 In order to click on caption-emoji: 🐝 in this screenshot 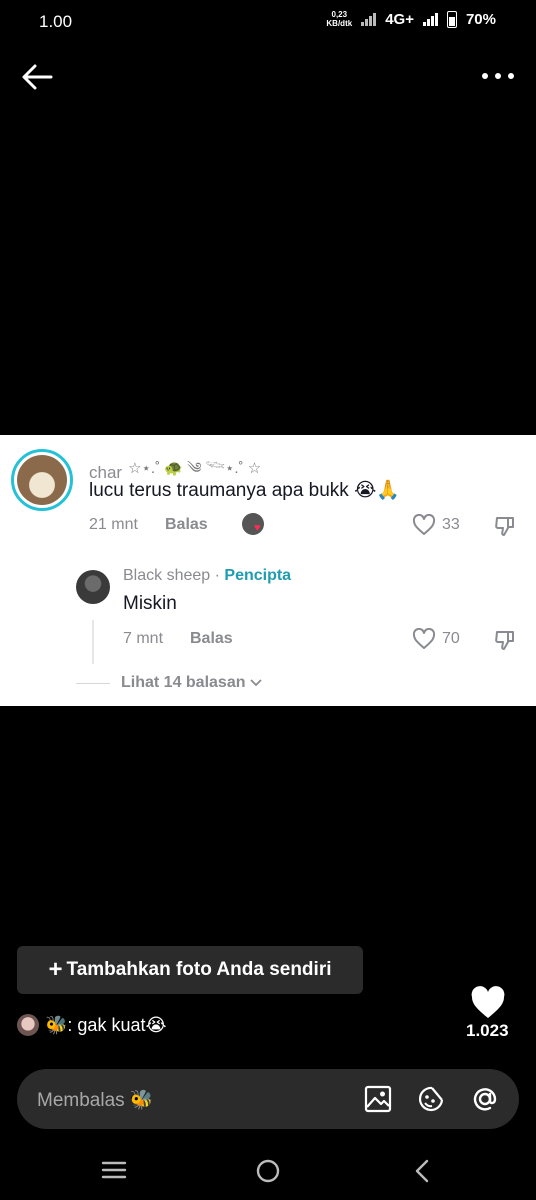, I will do `click(56, 1024)`.